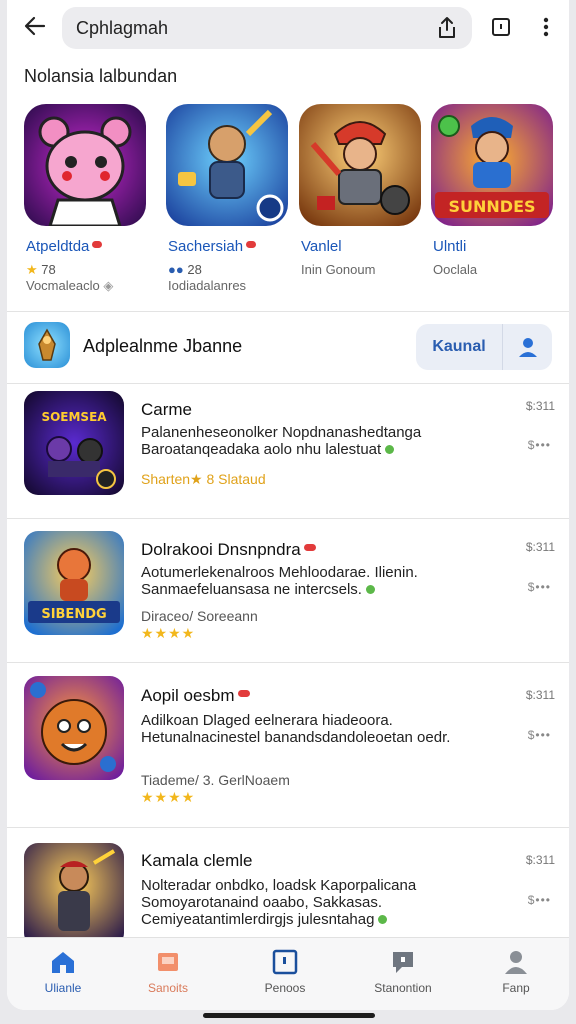  What do you see at coordinates (267, 28) in the screenshot?
I see `search-field: Cphlagmah` at bounding box center [267, 28].